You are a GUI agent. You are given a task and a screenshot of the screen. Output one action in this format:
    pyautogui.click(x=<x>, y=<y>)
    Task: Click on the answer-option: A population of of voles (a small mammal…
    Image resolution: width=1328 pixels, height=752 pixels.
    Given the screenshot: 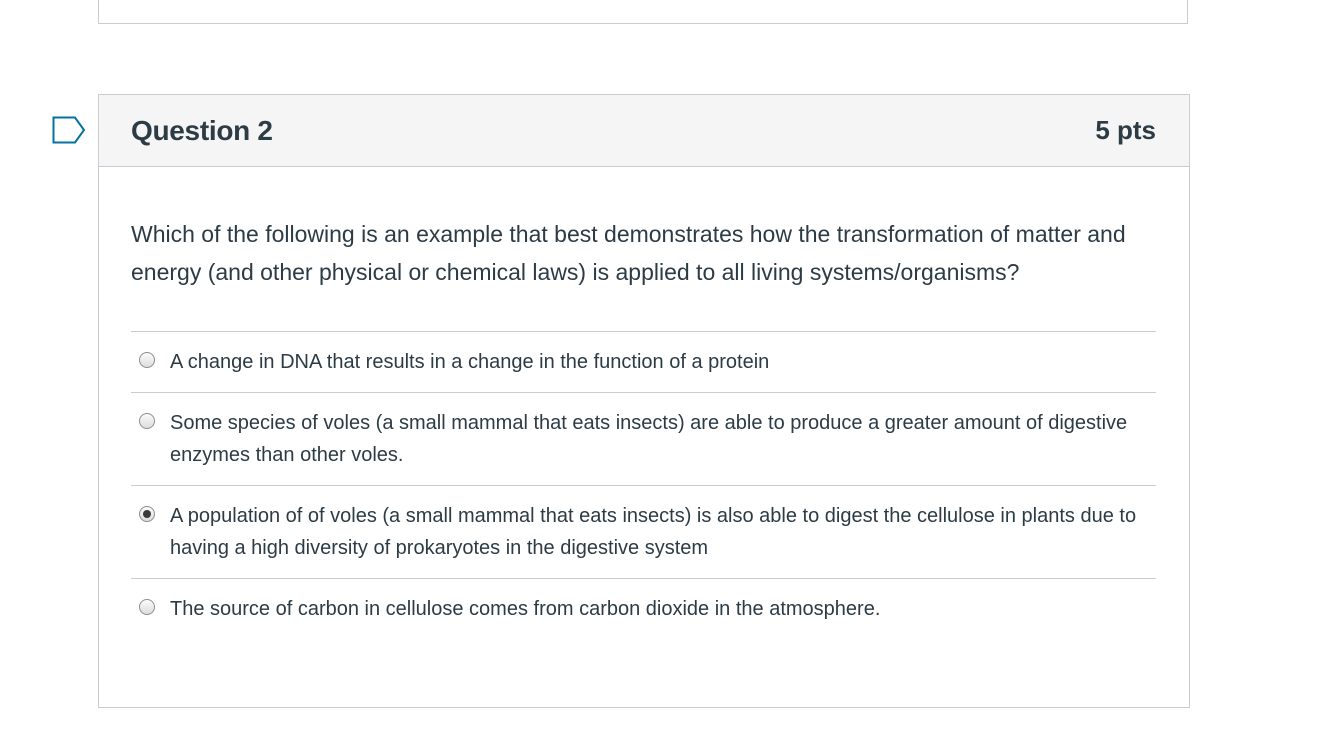 What is the action you would take?
    pyautogui.click(x=643, y=532)
    